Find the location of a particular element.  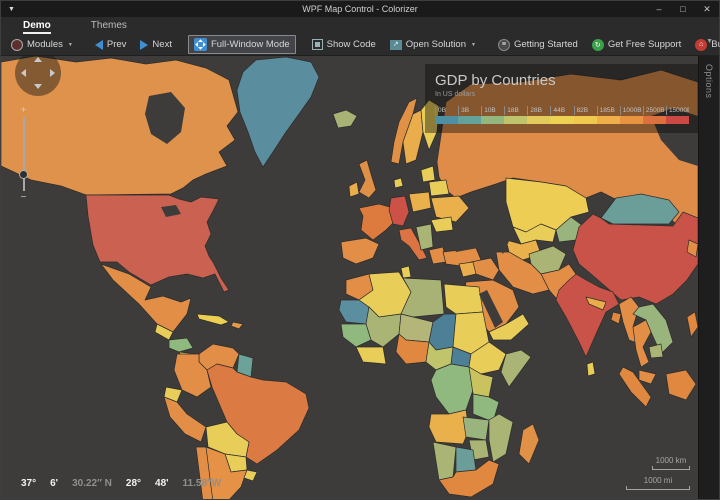

country-nicaragua is located at coordinates (181, 345).